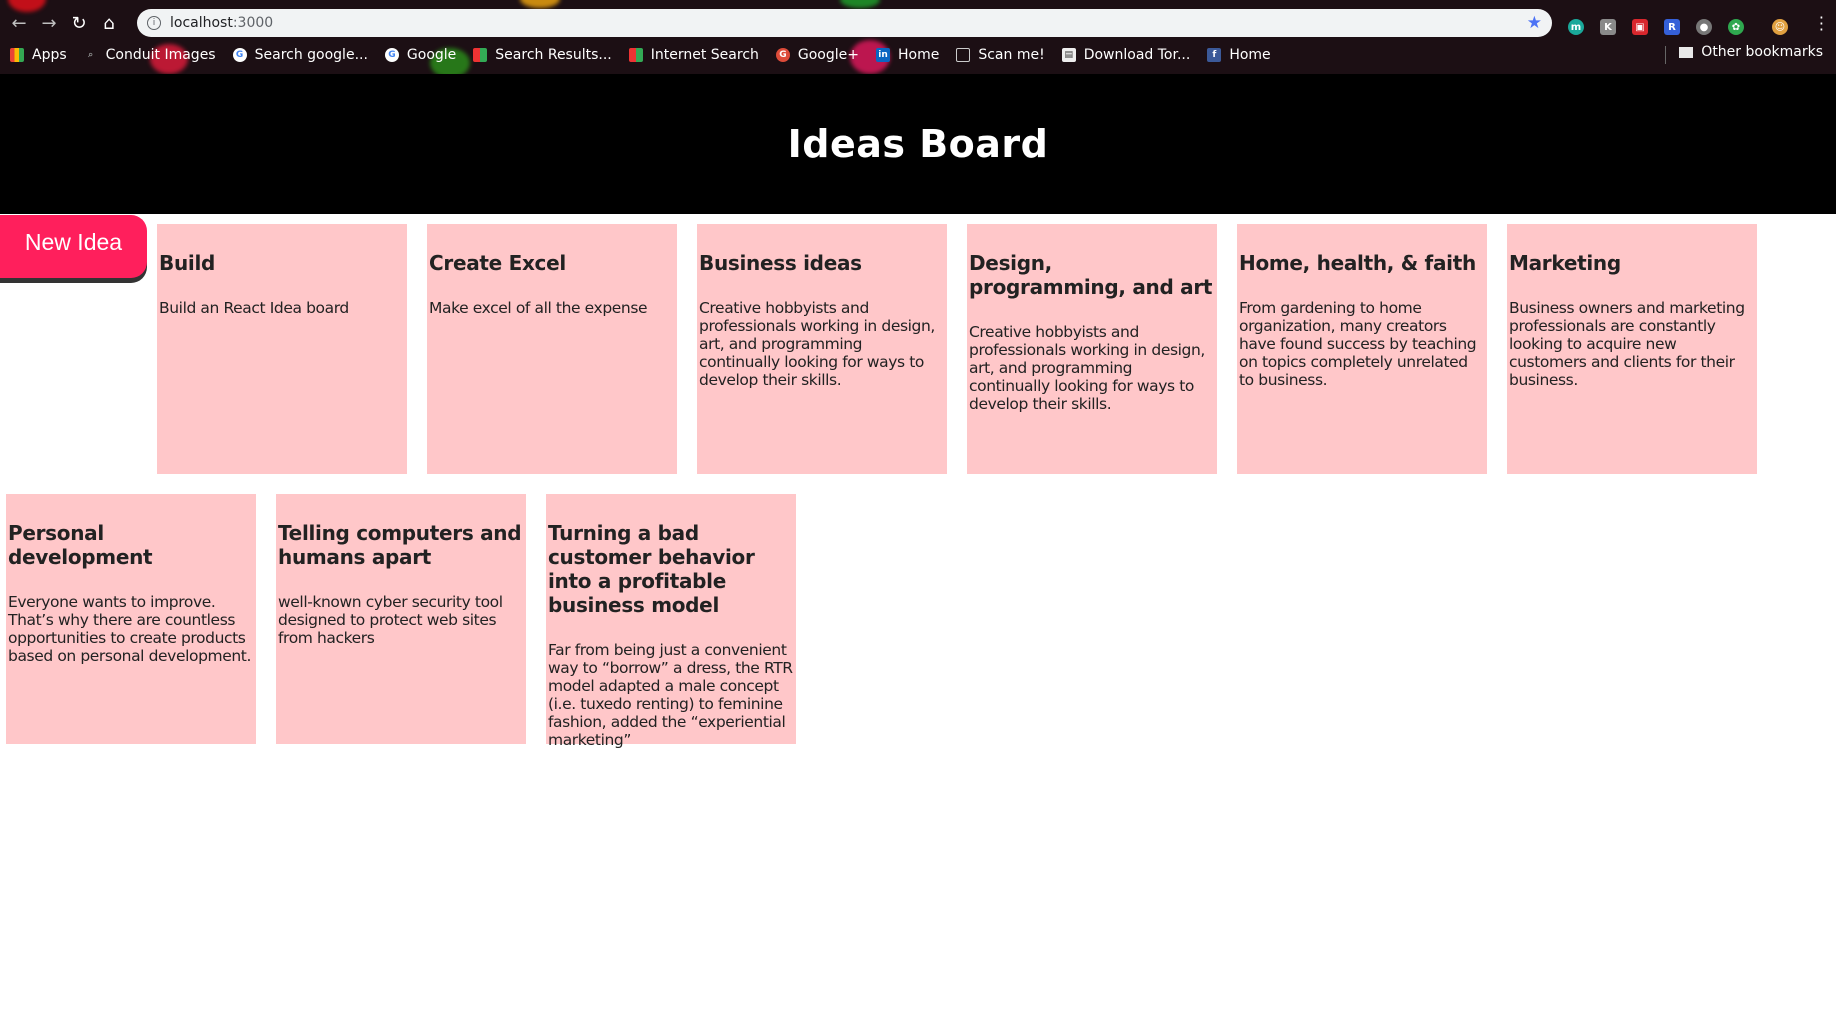 Image resolution: width=1836 pixels, height=1023 pixels. Describe the element at coordinates (963, 55) in the screenshot. I see `page-icon` at that location.